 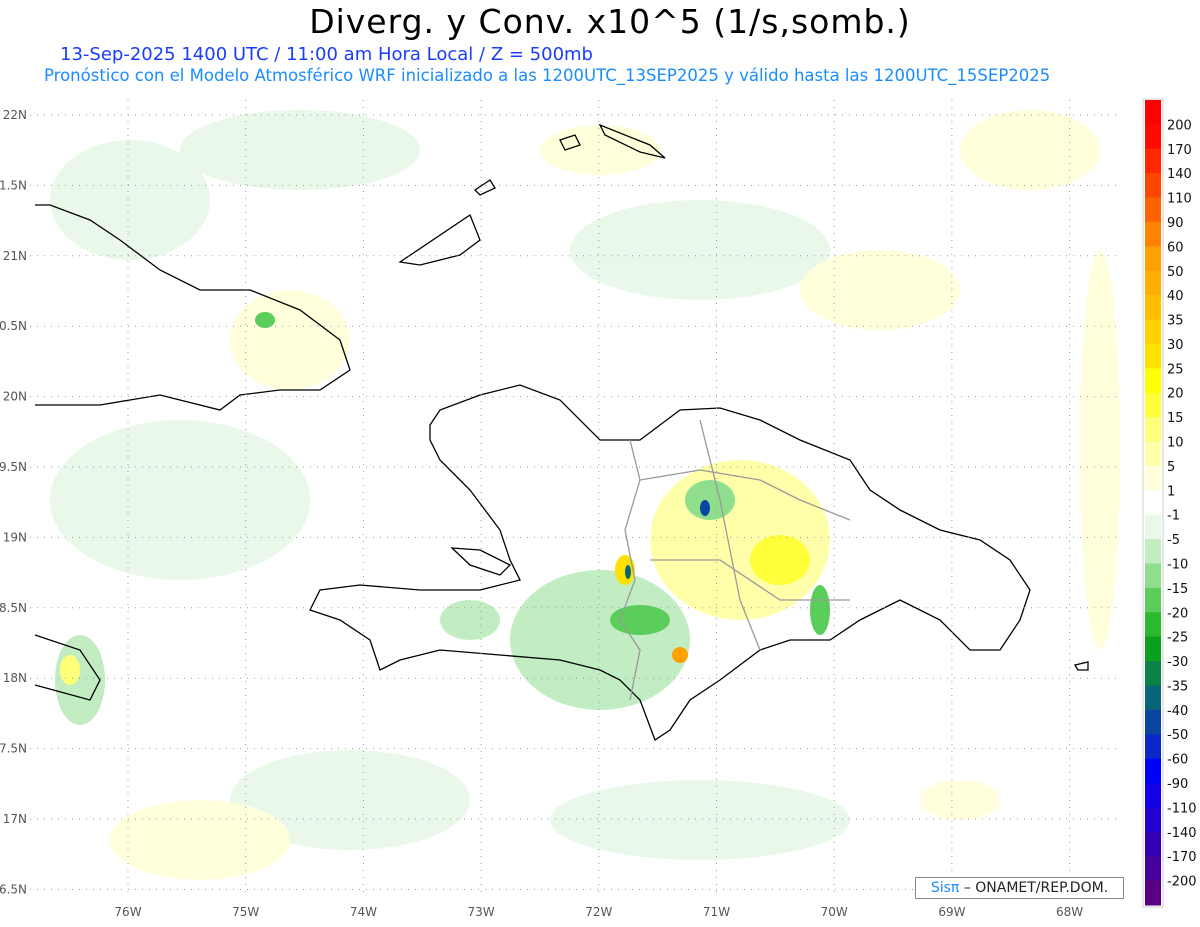 I want to click on colorbar-label: 200, so click(x=1179, y=125).